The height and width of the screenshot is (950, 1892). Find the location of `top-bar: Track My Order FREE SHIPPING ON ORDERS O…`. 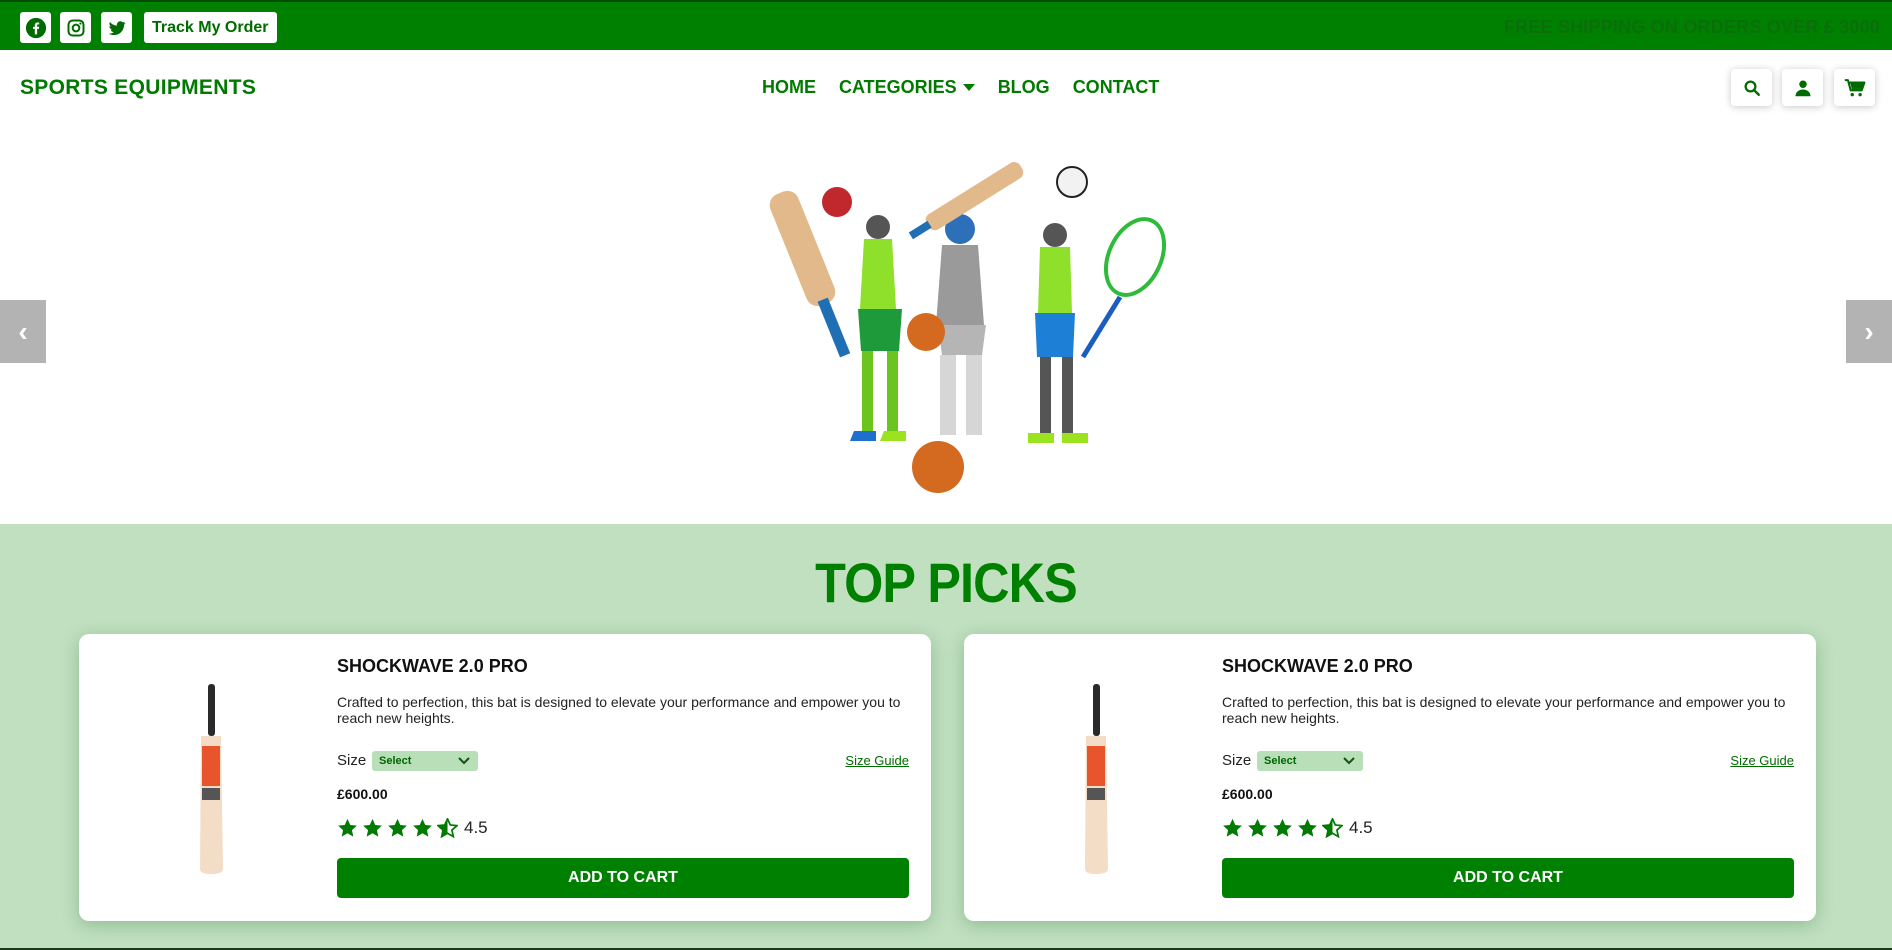

top-bar: Track My Order FREE SHIPPING ON ORDERS O… is located at coordinates (946, 25).